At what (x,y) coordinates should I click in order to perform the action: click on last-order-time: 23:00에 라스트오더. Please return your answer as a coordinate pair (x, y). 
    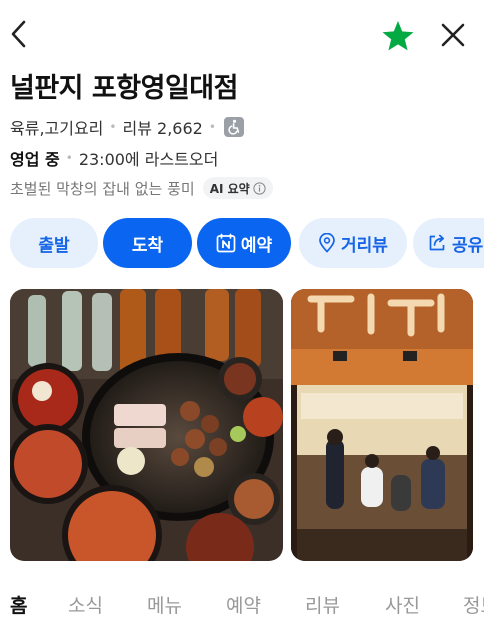
    Looking at the image, I should click on (148, 159).